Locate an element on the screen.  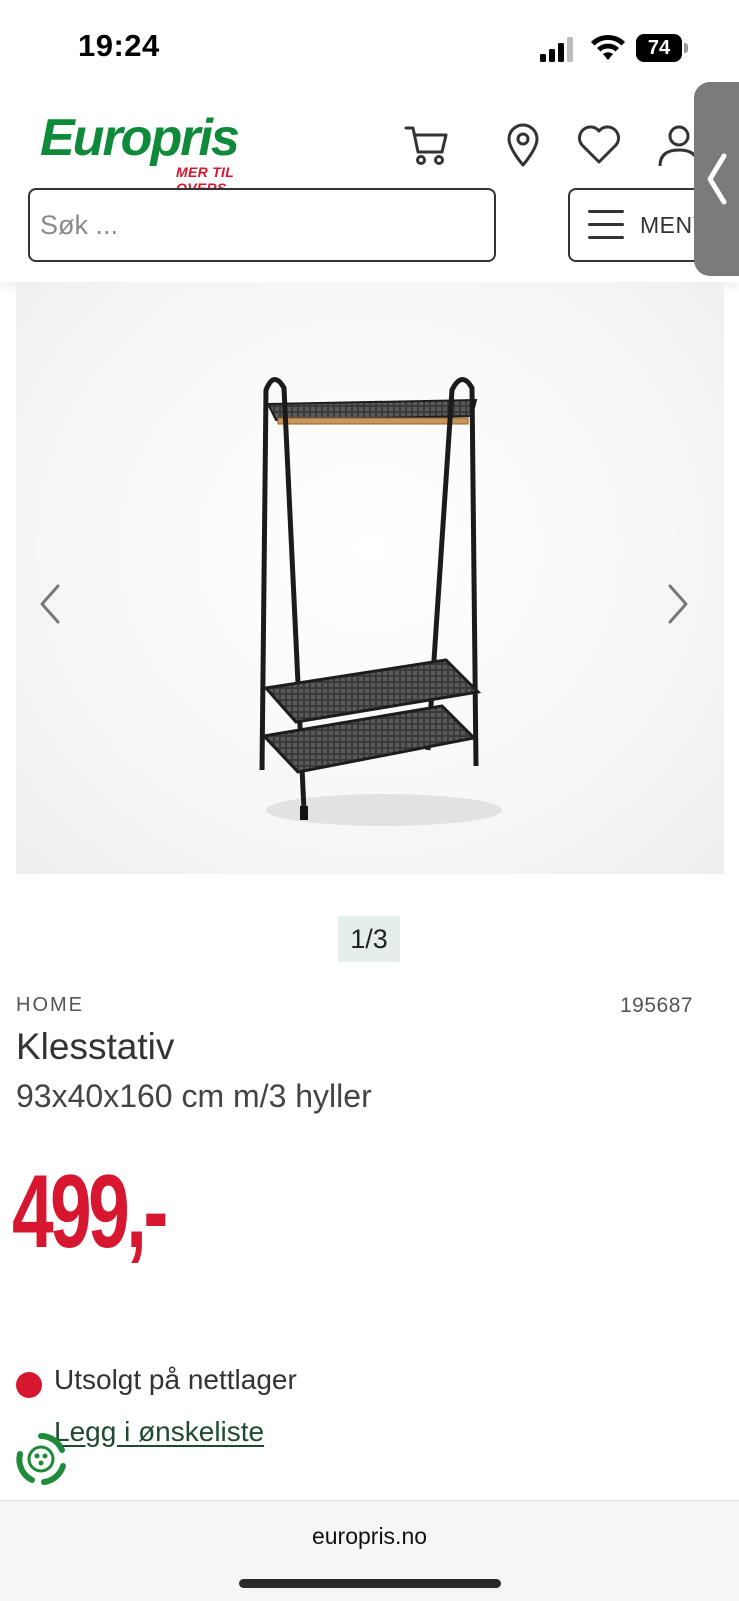
hamburger-icon is located at coordinates (606, 226).